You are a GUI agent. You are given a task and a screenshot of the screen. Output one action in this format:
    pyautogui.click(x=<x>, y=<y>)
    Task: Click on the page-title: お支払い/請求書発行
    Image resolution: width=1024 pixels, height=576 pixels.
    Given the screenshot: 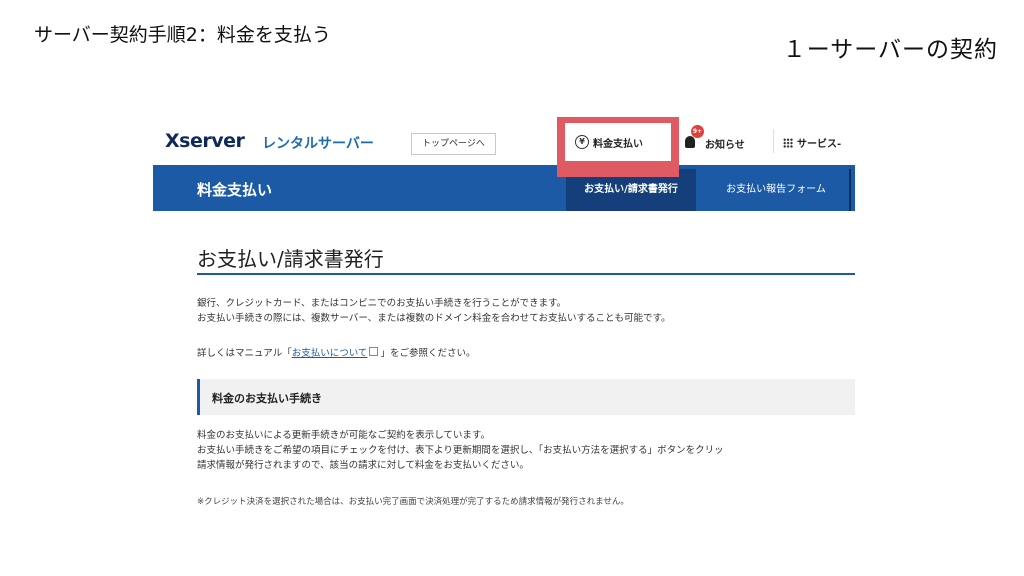 What is the action you would take?
    pyautogui.click(x=290, y=259)
    